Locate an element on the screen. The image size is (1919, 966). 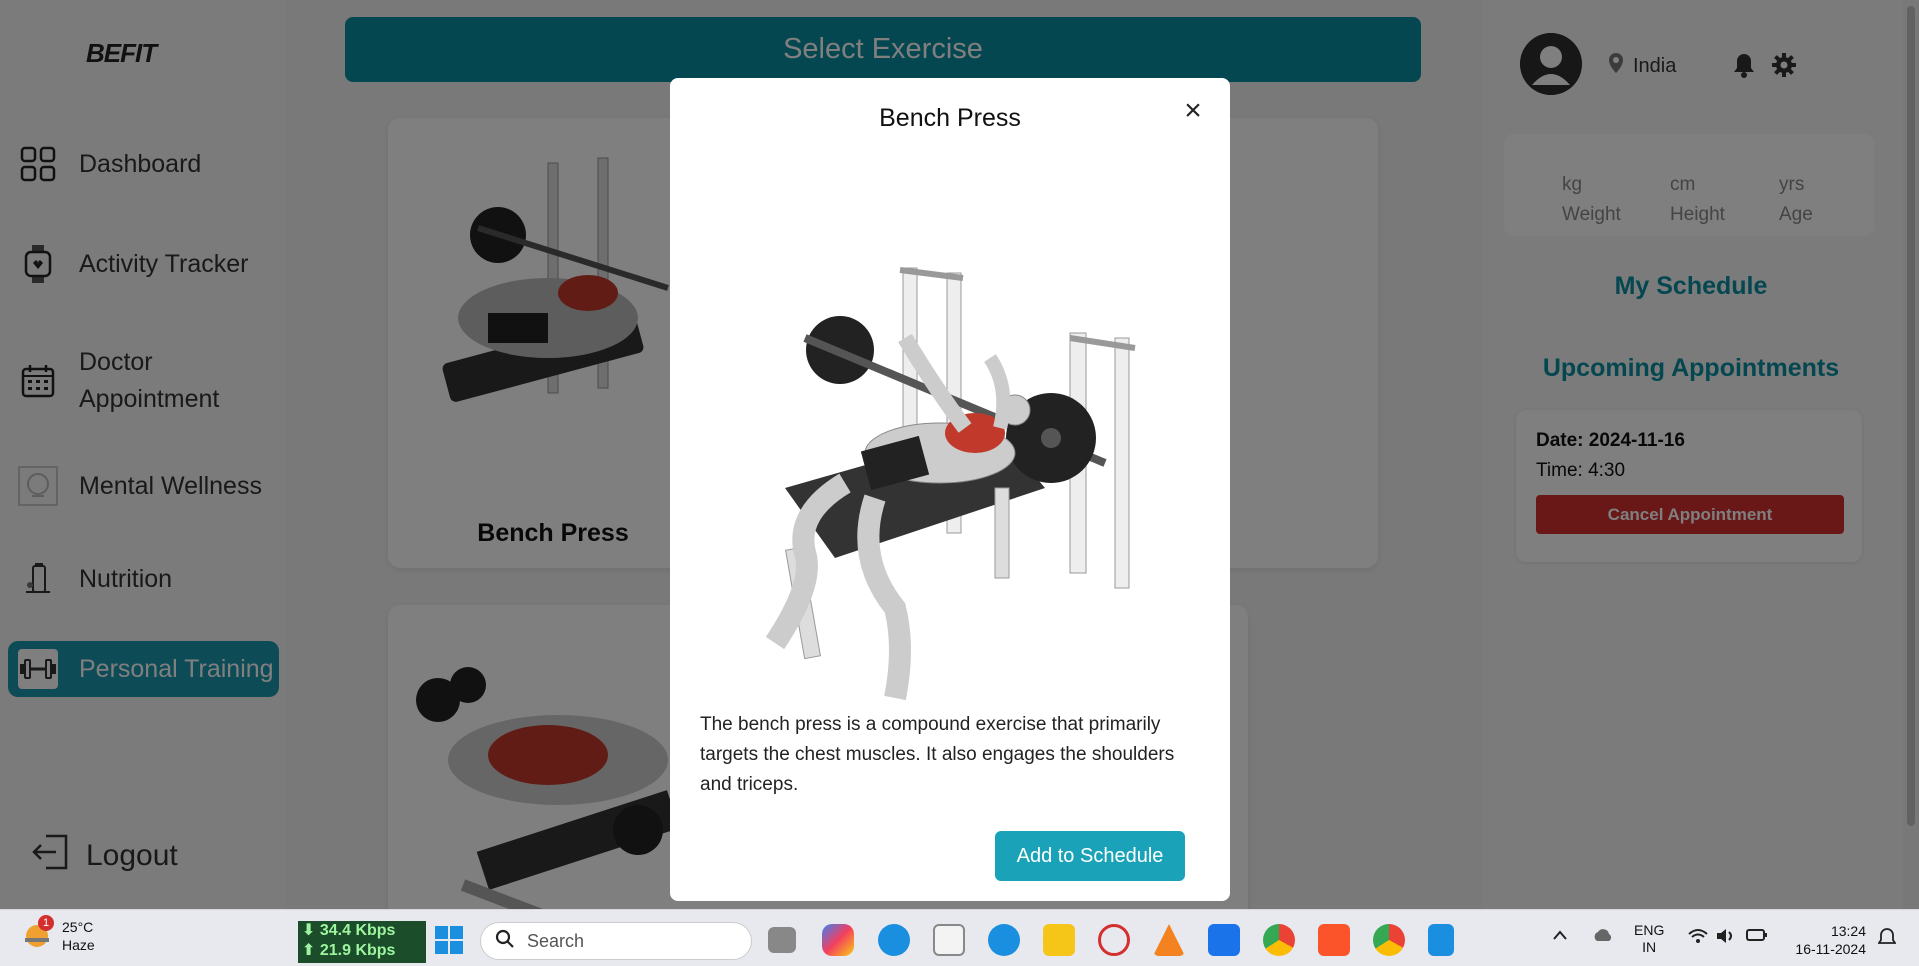
weather-temp: 25°C is located at coordinates (78, 927).